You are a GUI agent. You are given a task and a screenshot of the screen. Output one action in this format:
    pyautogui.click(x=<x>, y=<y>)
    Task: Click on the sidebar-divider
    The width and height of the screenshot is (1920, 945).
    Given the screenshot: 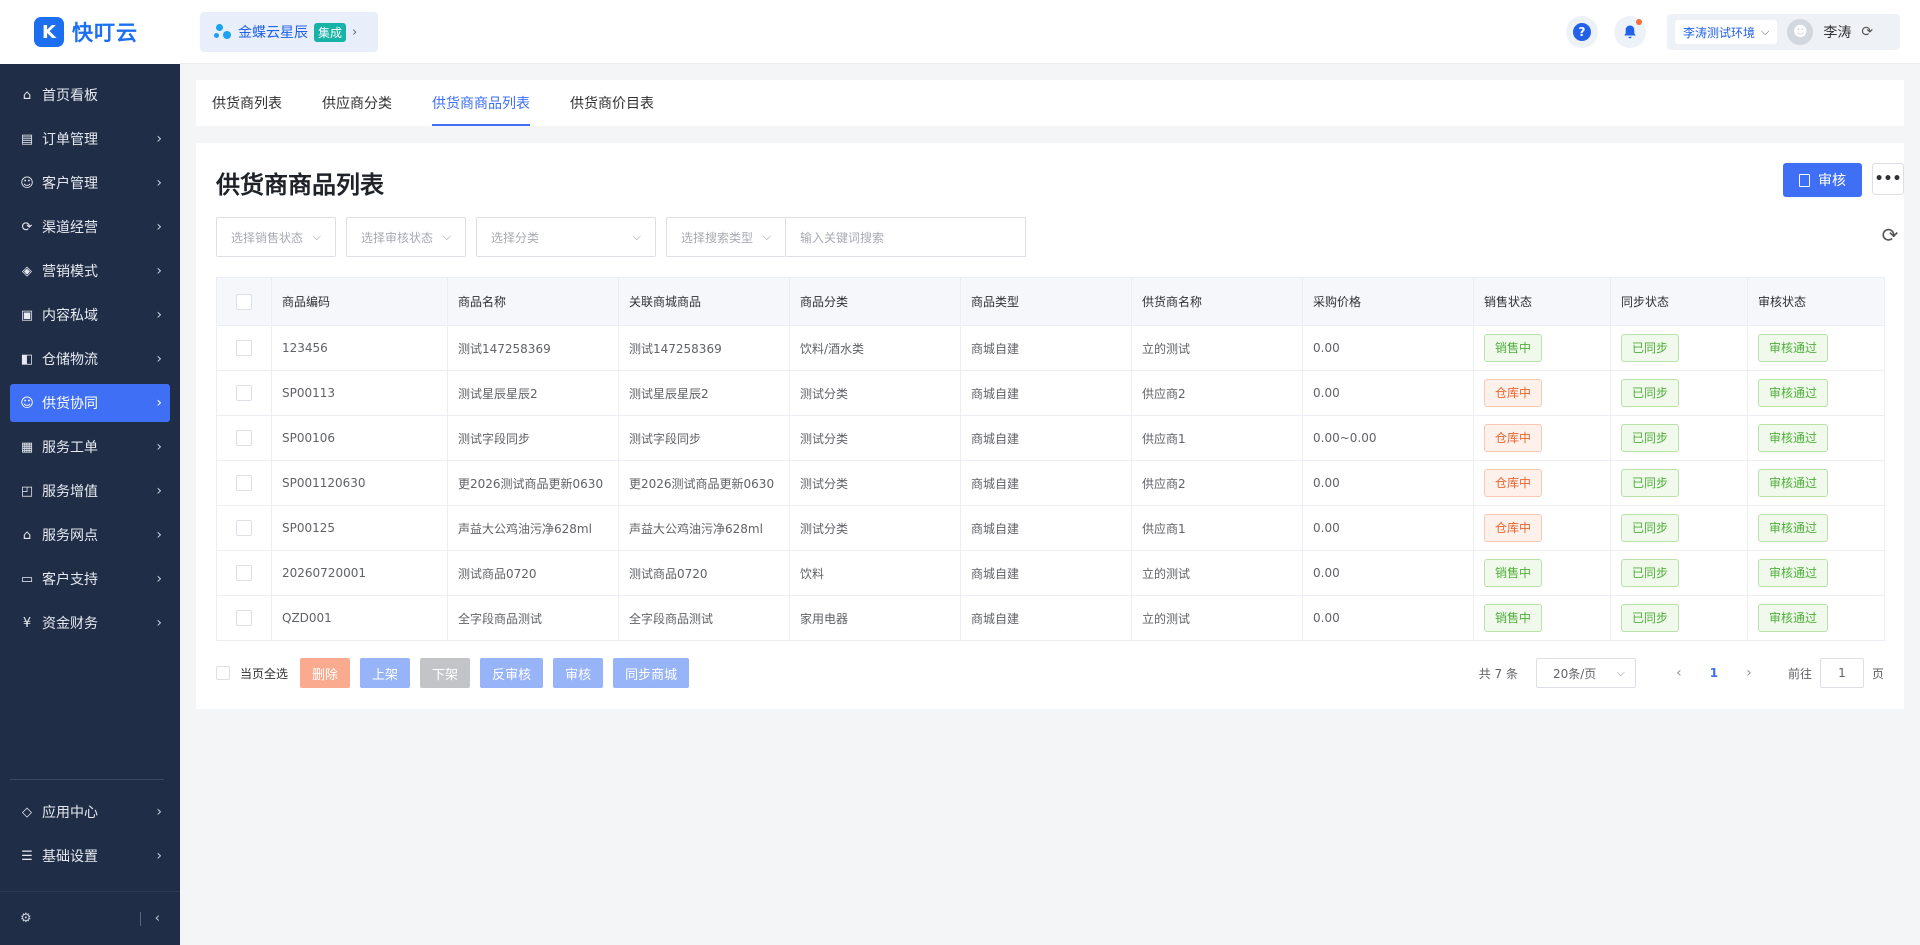 What is the action you would take?
    pyautogui.click(x=87, y=779)
    